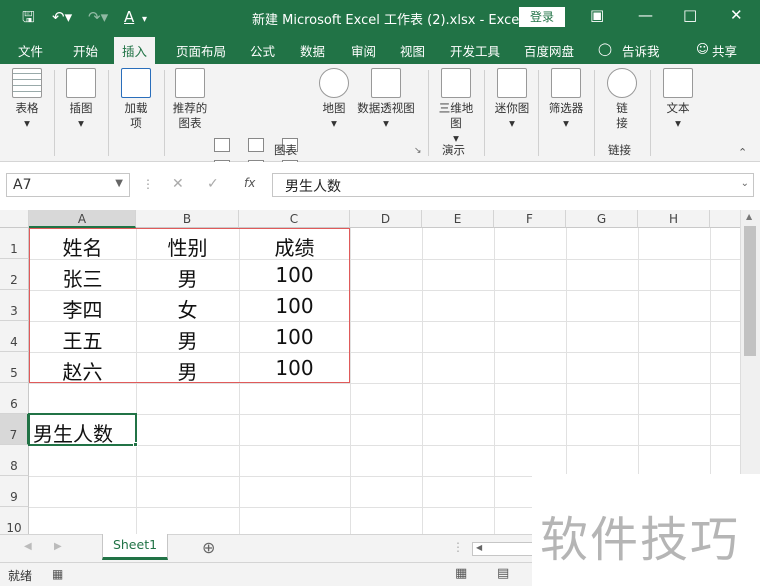  Describe the element at coordinates (135, 547) in the screenshot. I see `sheet-tab-sheet1: Sheet1` at that location.